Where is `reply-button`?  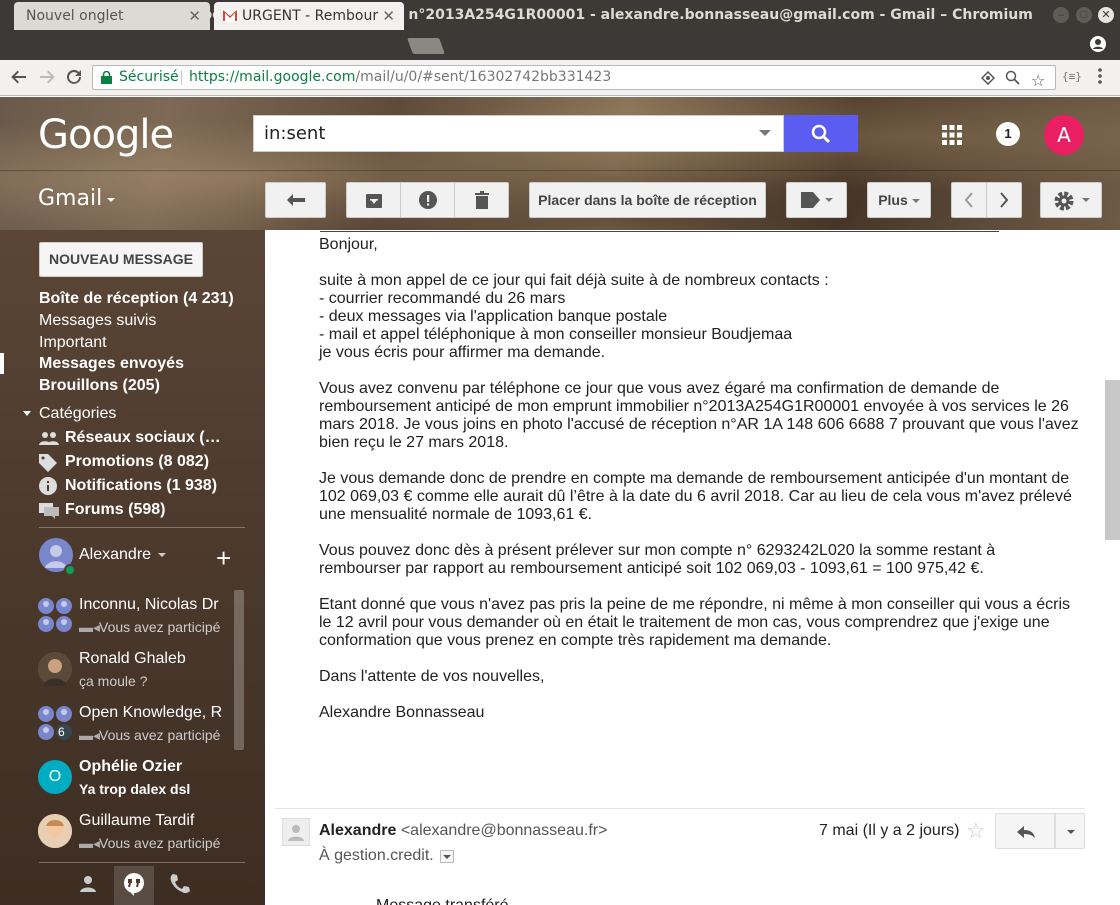 reply-button is located at coordinates (1025, 831).